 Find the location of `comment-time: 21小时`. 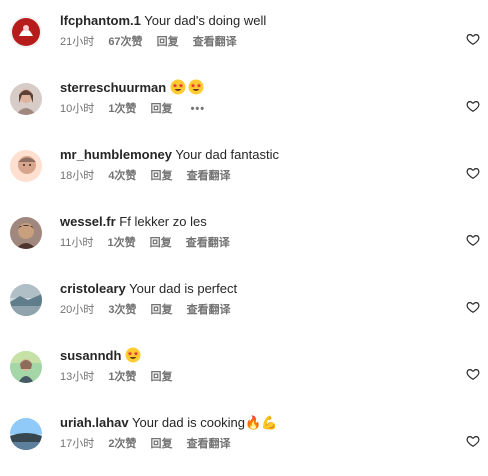

comment-time: 21小时 is located at coordinates (77, 42).